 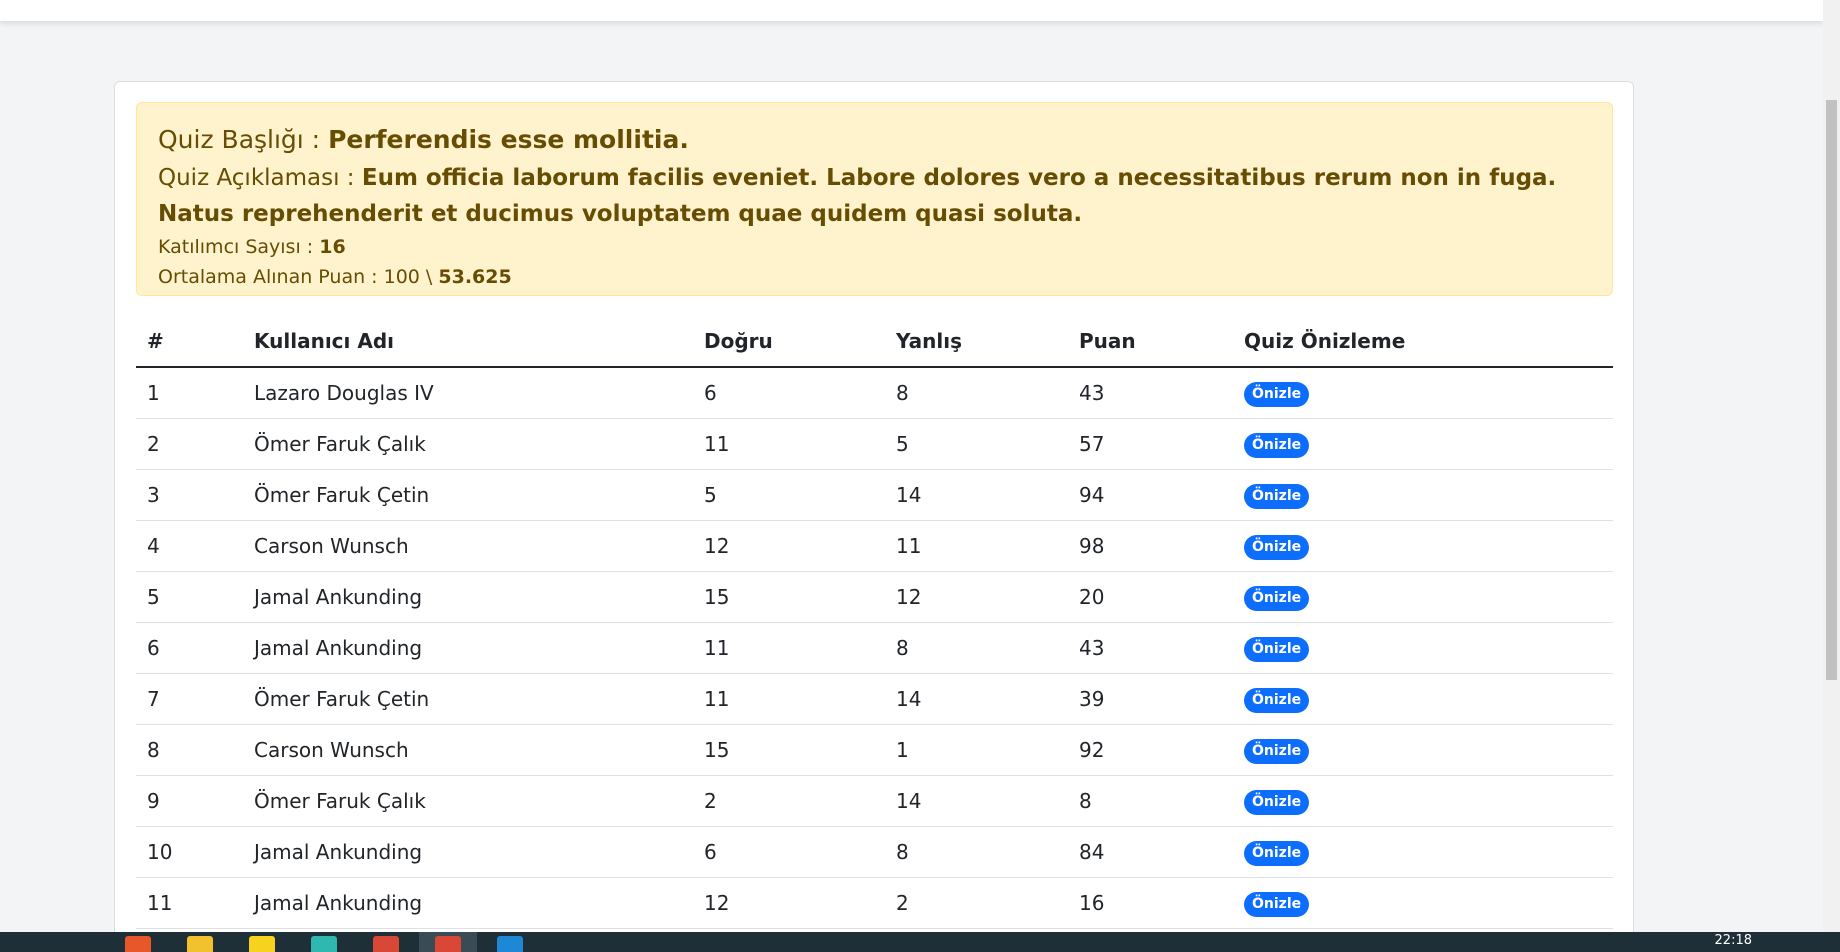 What do you see at coordinates (1150, 444) in the screenshot?
I see `cell-score: 57` at bounding box center [1150, 444].